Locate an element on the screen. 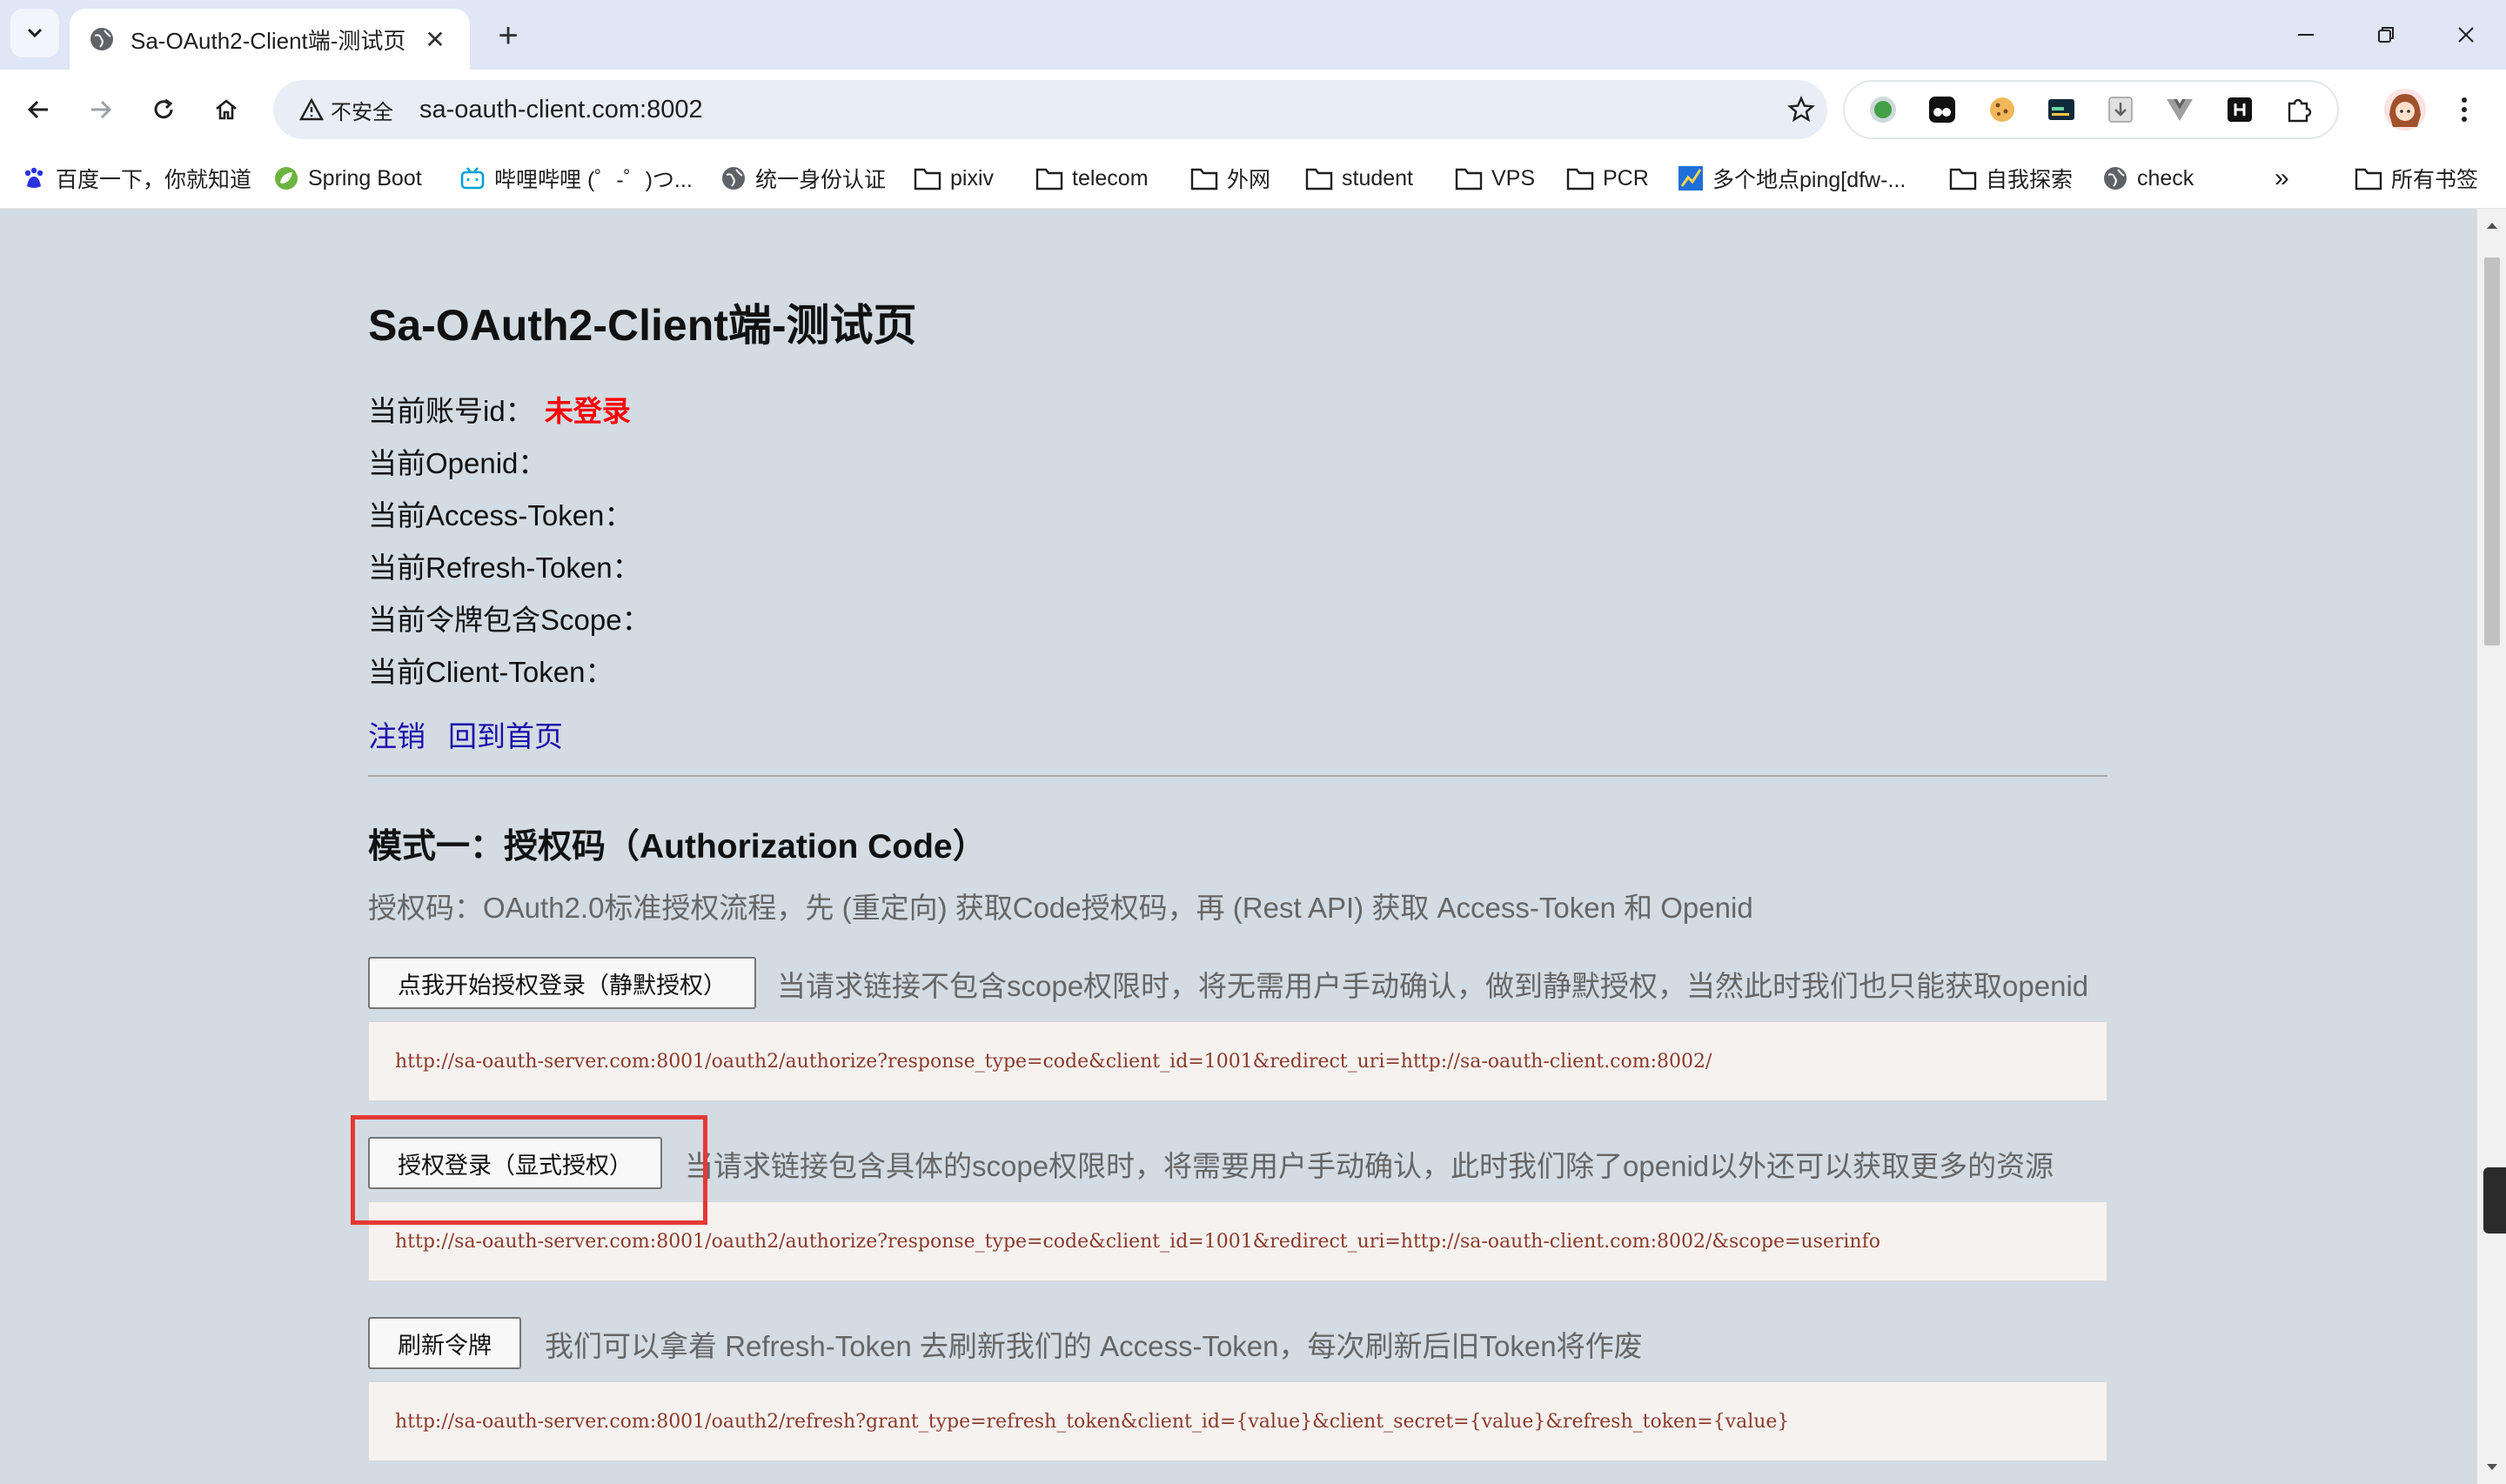 This screenshot has height=1484, width=2506. section-title: 模式一：授权码（Authorization Code） is located at coordinates (677, 847).